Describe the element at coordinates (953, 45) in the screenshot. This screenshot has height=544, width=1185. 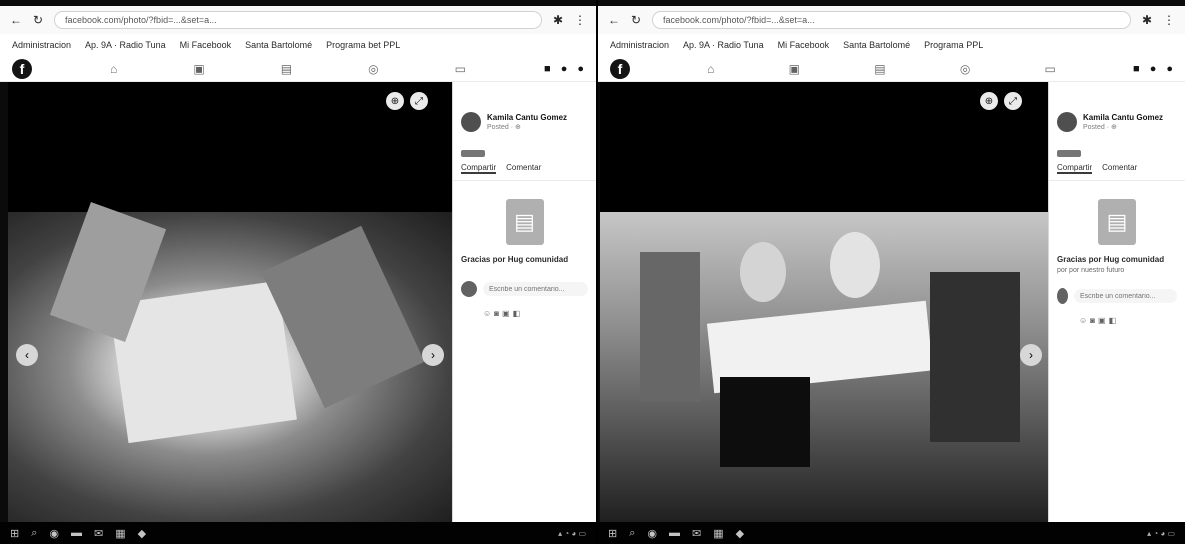
I see `bookmark-item: Programa PPL` at that location.